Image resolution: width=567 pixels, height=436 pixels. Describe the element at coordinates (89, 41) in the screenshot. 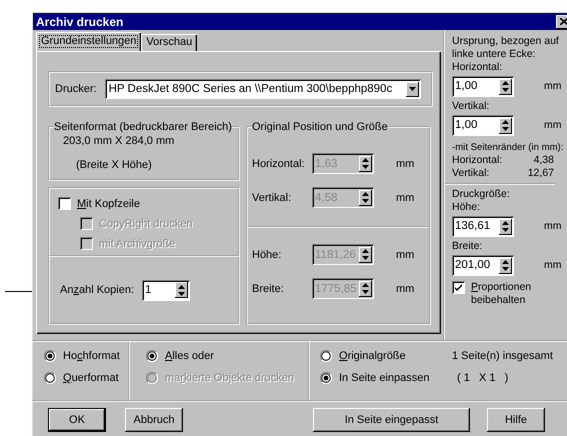

I see `tab: Grundeinstellungen` at that location.